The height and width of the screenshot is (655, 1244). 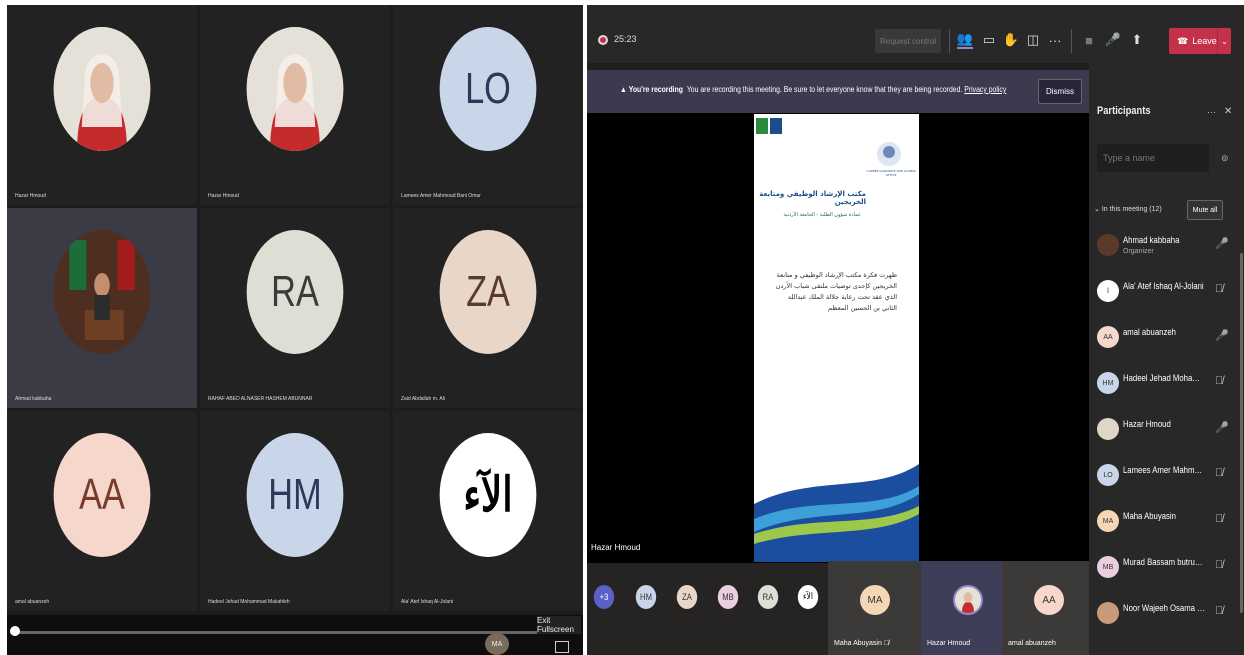 What do you see at coordinates (985, 89) in the screenshot?
I see `privacy-policy-link: Privacy policy` at bounding box center [985, 89].